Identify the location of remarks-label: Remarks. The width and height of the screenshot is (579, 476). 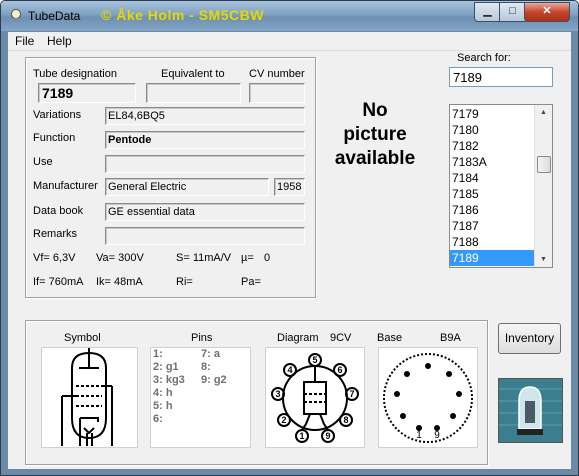
(55, 234).